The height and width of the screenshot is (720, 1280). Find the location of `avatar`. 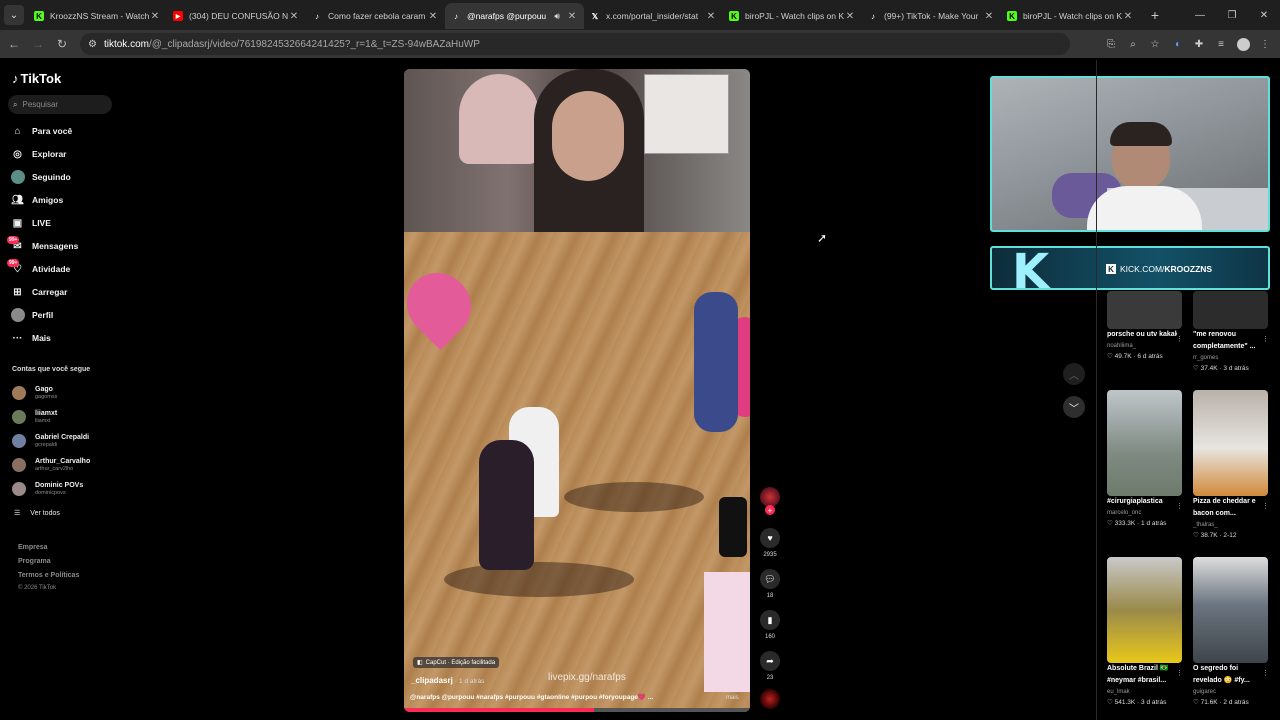

avatar is located at coordinates (19, 441).